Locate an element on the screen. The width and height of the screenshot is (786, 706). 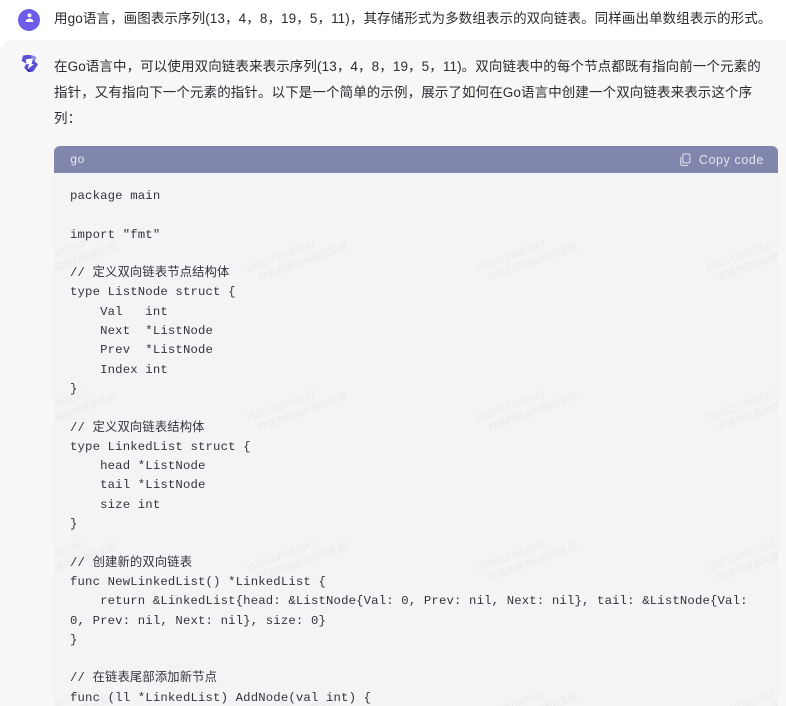
user-avatar is located at coordinates (29, 20).